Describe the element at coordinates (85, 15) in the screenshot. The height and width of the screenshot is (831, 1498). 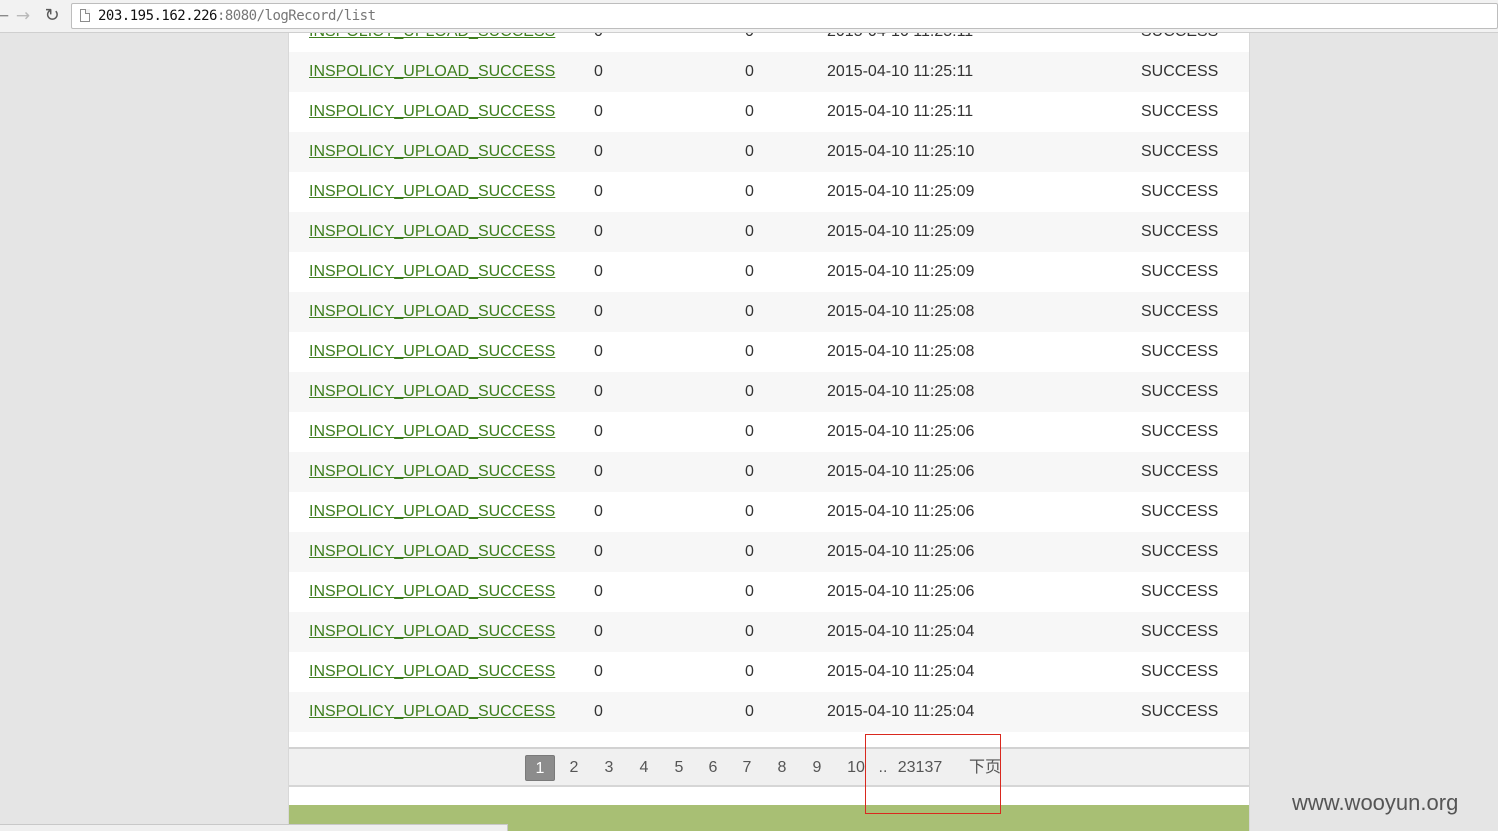
I see `page-icon` at that location.